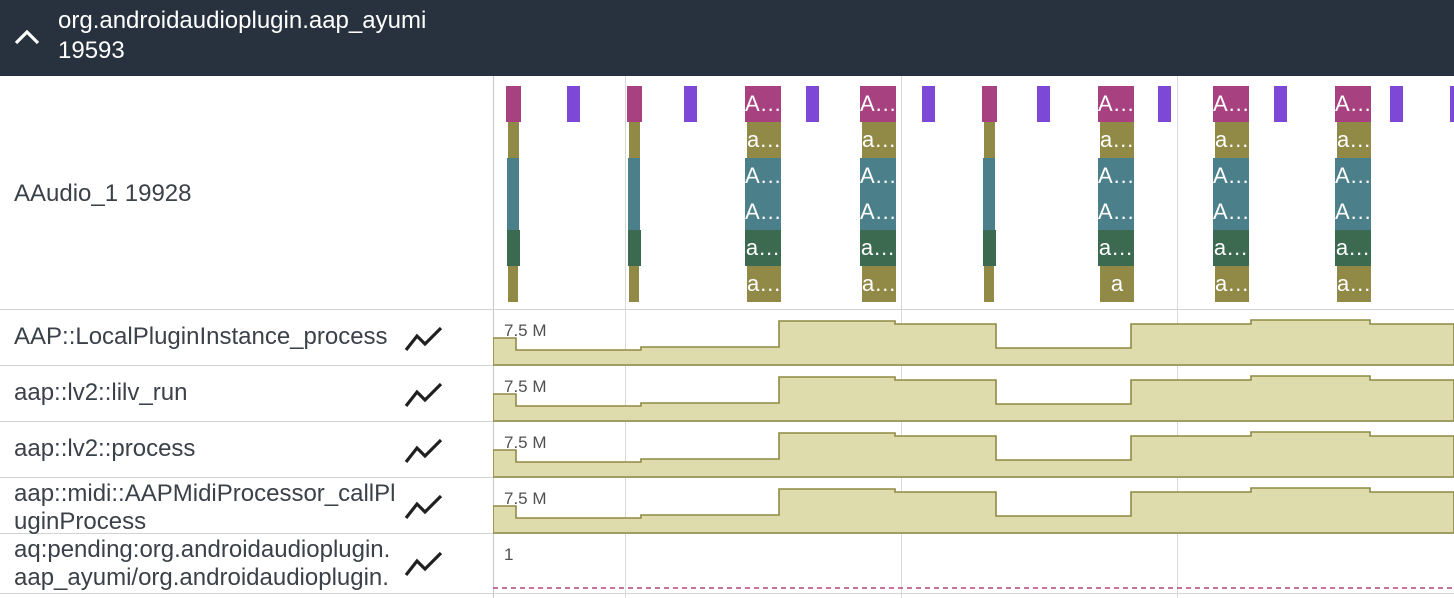 This screenshot has width=1454, height=598. Describe the element at coordinates (105, 448) in the screenshot. I see `counter-track-label: aap::lv2::process` at that location.